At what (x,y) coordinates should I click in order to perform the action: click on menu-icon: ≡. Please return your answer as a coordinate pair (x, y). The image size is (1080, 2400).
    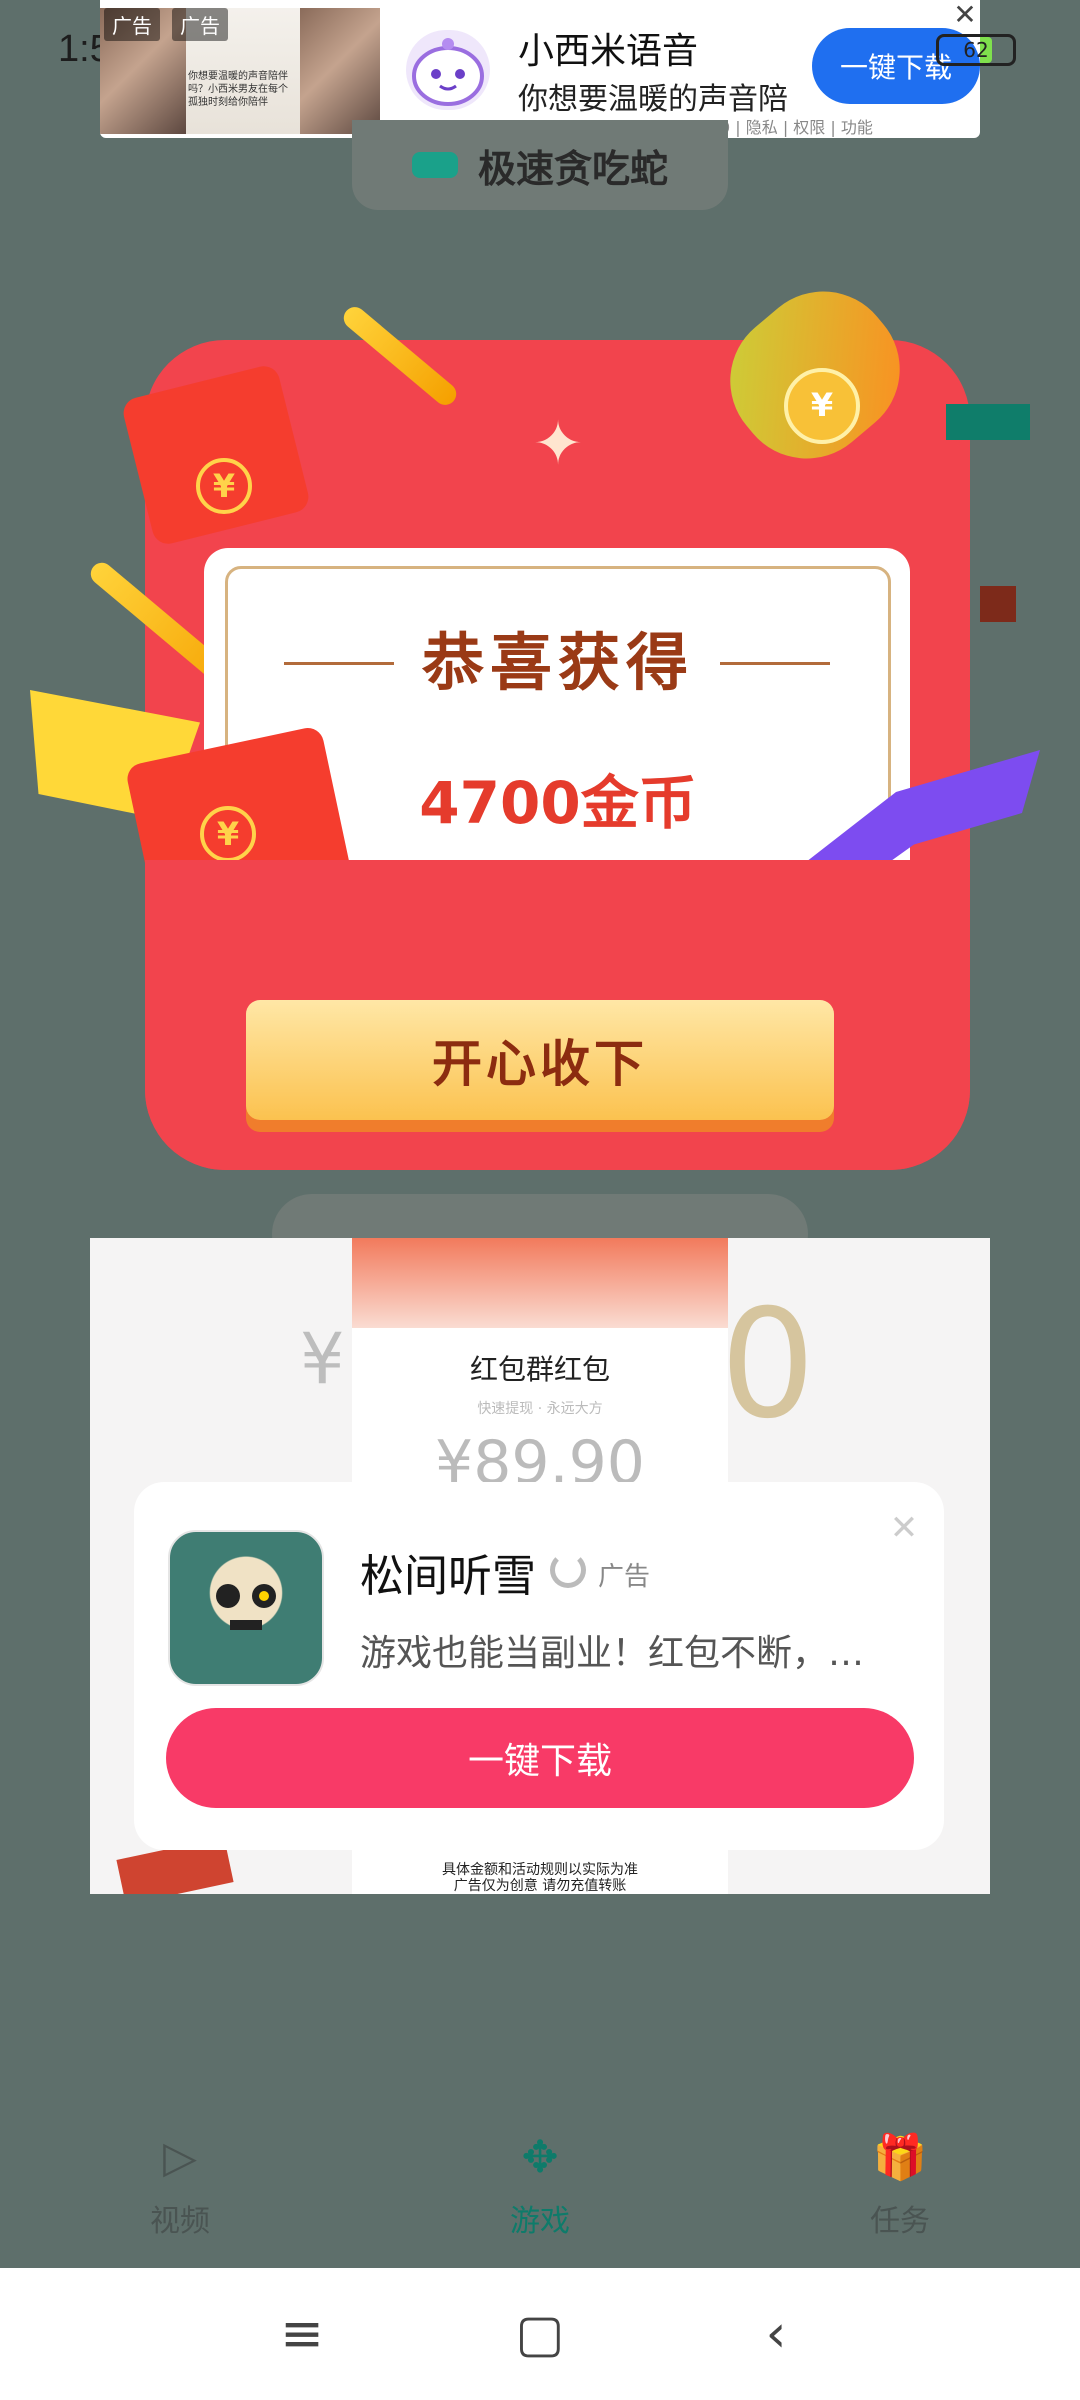
    Looking at the image, I should click on (302, 2334).